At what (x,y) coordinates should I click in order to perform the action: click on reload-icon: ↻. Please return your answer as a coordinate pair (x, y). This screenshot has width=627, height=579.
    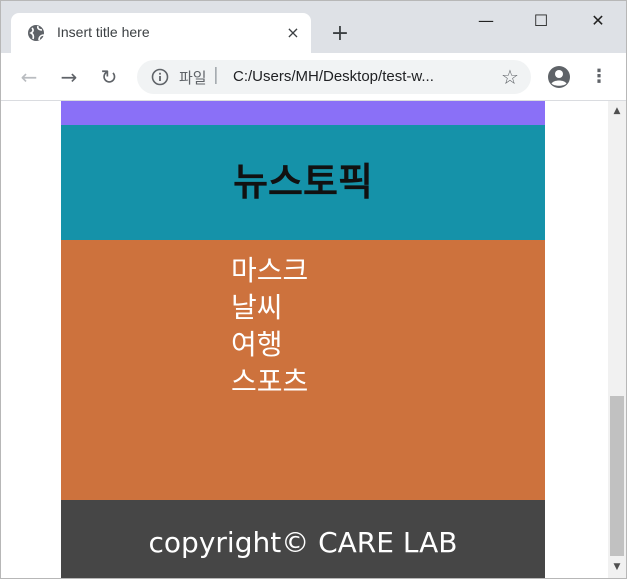
    Looking at the image, I should click on (109, 77).